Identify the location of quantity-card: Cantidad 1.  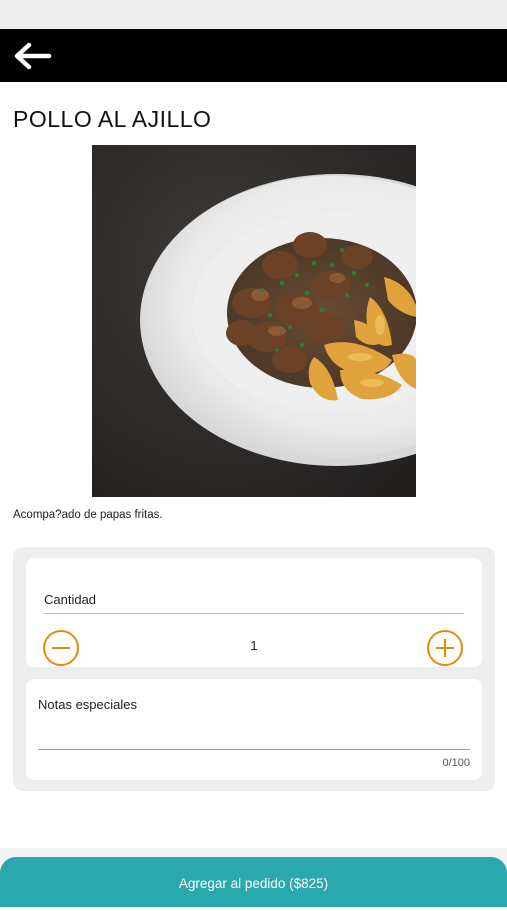
(254, 612).